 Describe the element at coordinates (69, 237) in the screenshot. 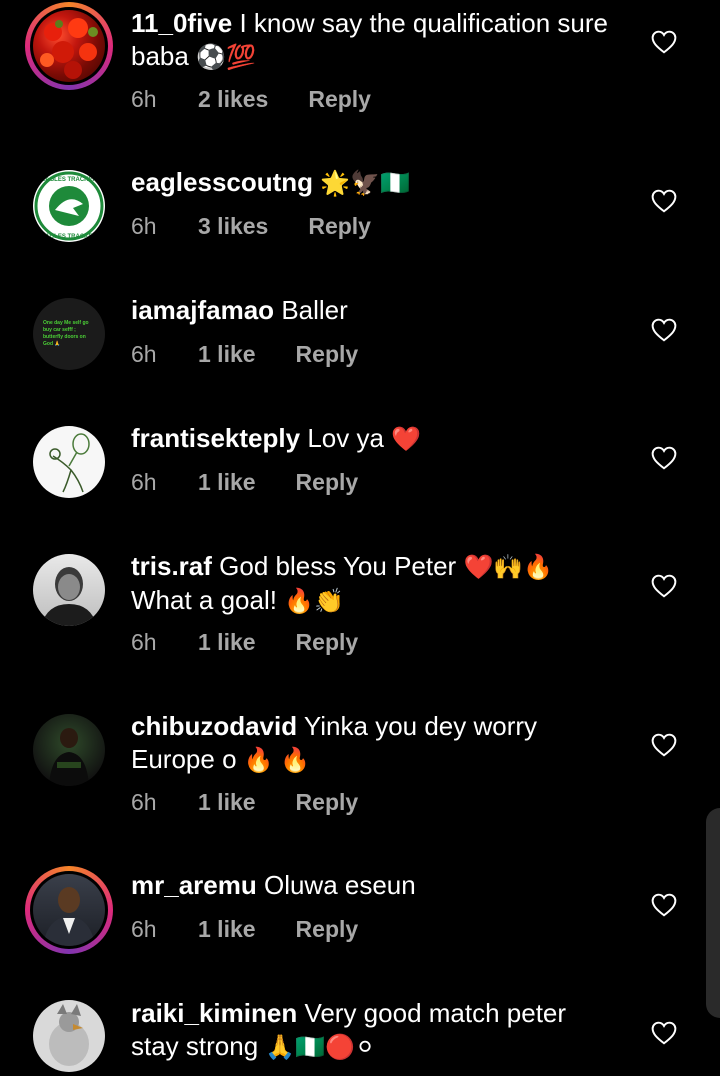

I see `logo-text-bottom: EAGLES TRACKER` at that location.